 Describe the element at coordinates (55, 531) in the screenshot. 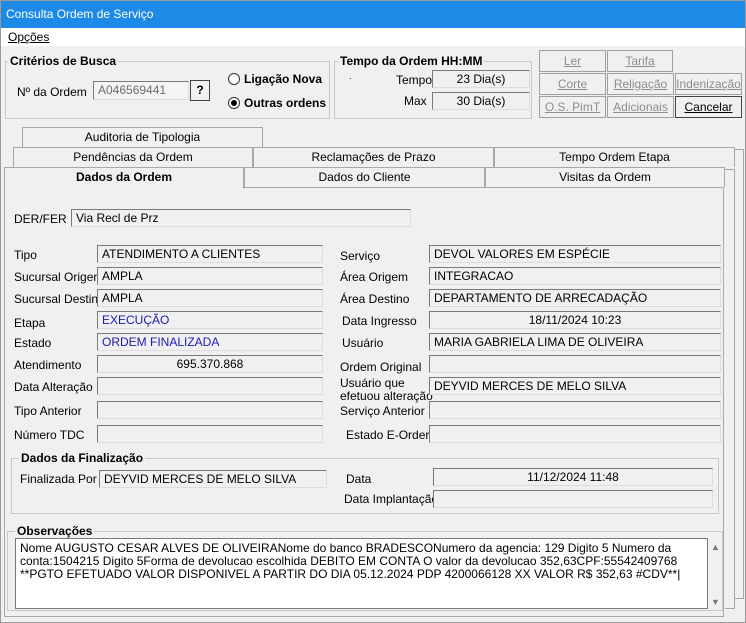

I see `observacoes-title: Observações` at that location.